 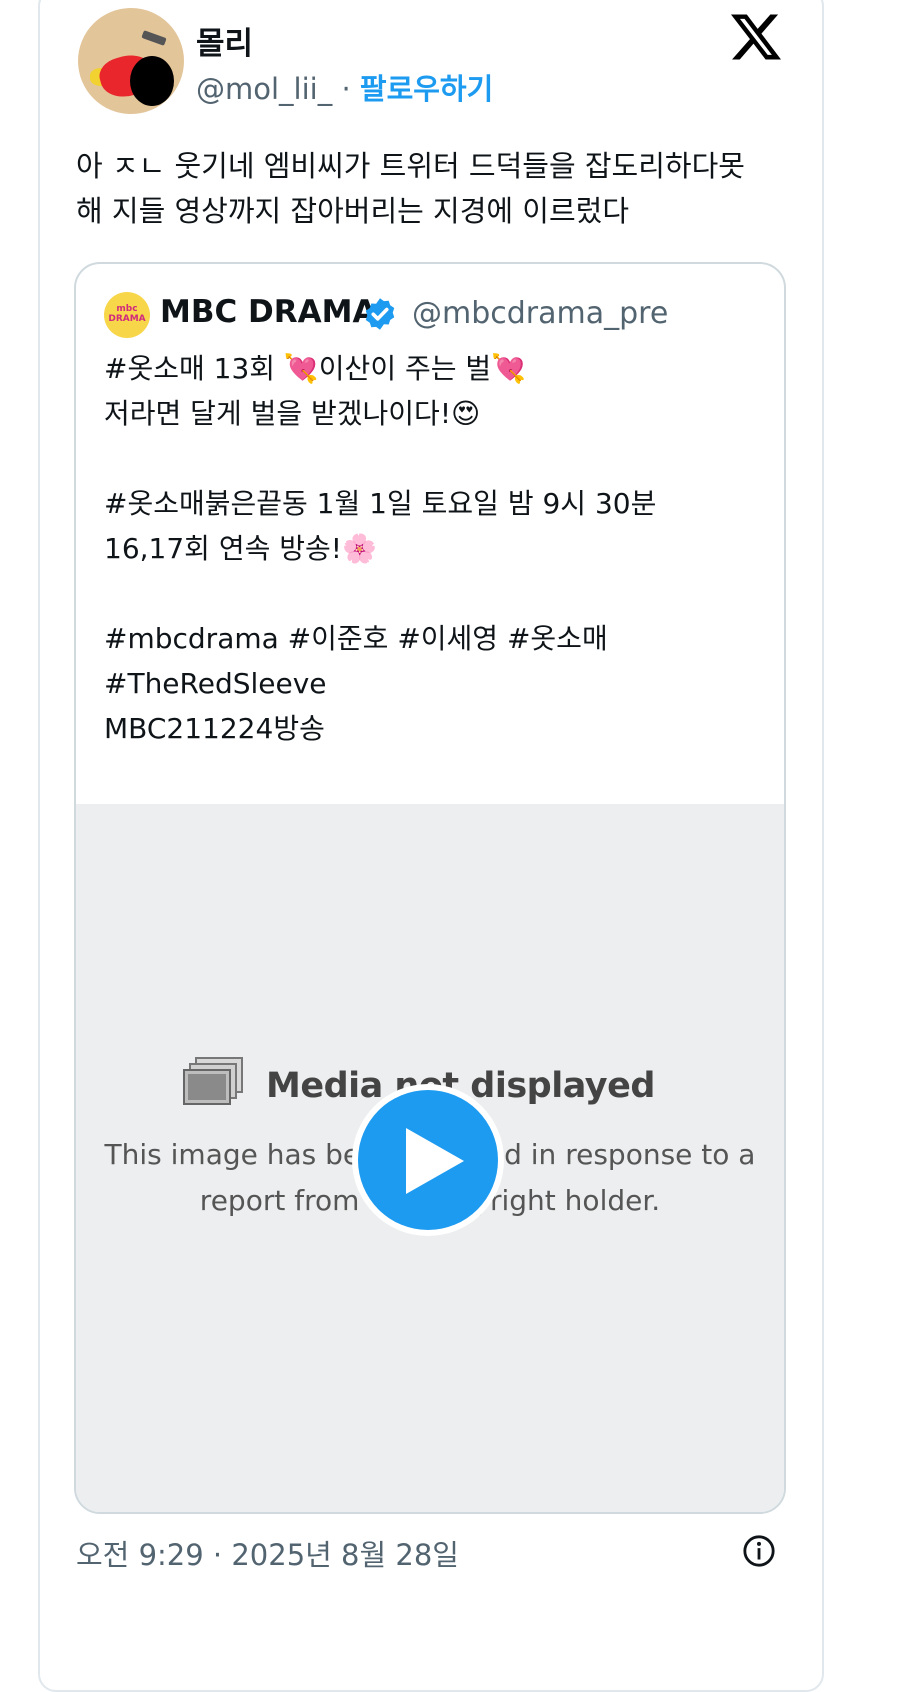 What do you see at coordinates (756, 37) in the screenshot?
I see `x-logo-icon` at bounding box center [756, 37].